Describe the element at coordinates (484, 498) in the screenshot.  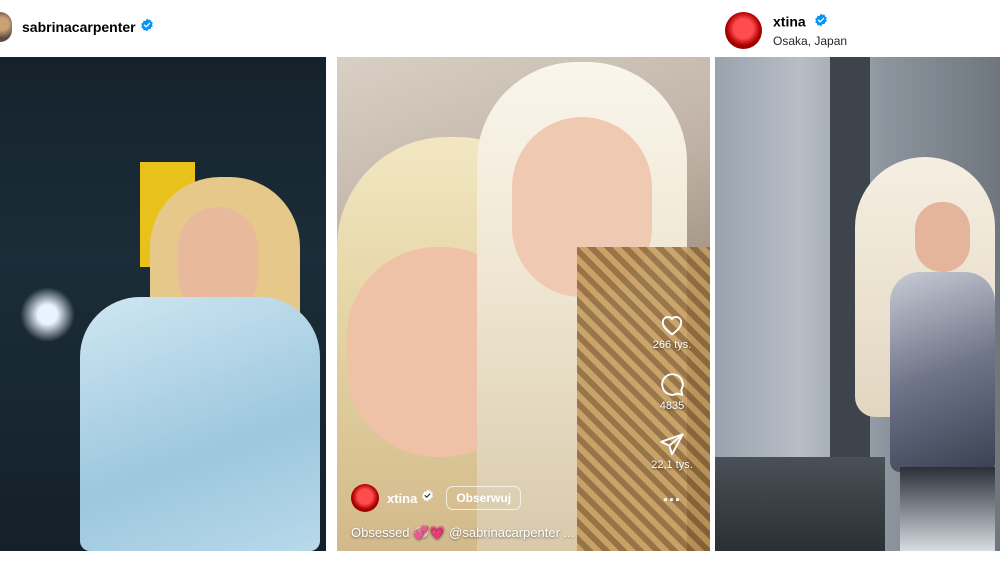
I see `follow-button: Obserwuj` at that location.